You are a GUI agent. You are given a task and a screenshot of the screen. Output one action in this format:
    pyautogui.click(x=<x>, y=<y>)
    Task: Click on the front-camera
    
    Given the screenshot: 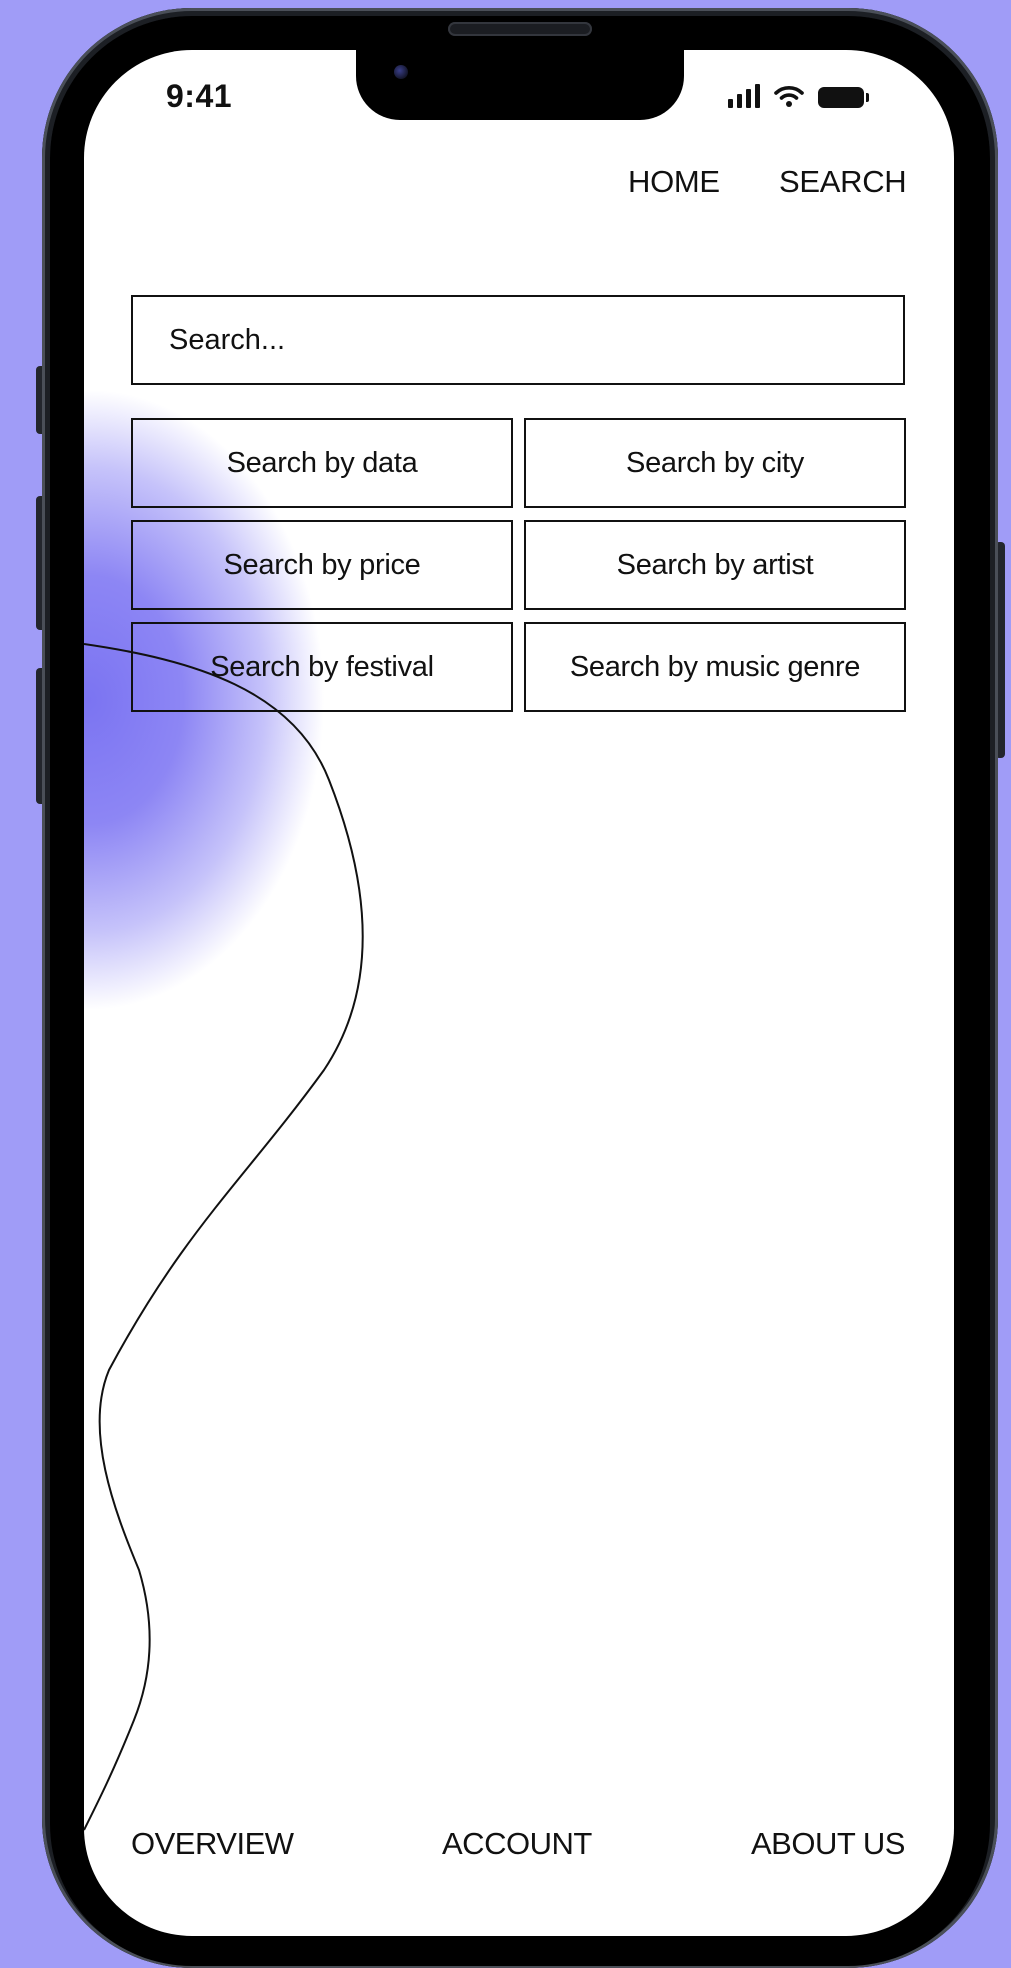 What is the action you would take?
    pyautogui.click(x=401, y=72)
    